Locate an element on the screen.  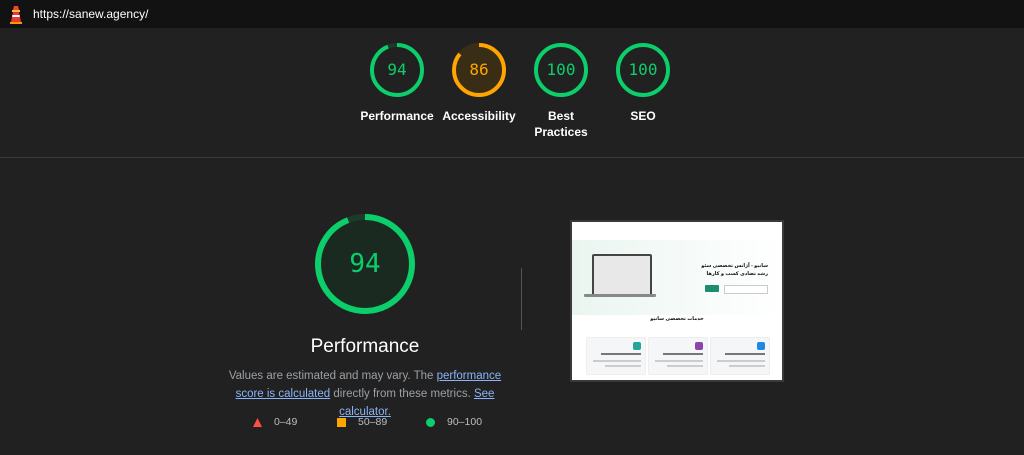
gauge-seo: 100 SEO is located at coordinates (643, 83).